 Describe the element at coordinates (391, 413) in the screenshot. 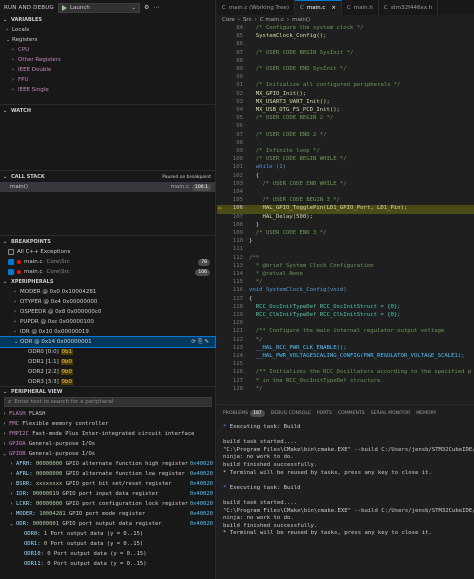

I see `tab-serial-monitor: SERIAL MONITOR` at that location.